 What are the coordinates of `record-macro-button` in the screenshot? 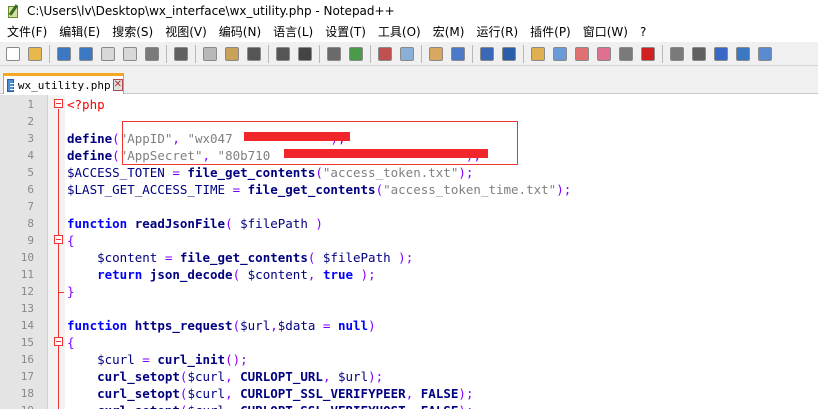 It's located at (648, 54).